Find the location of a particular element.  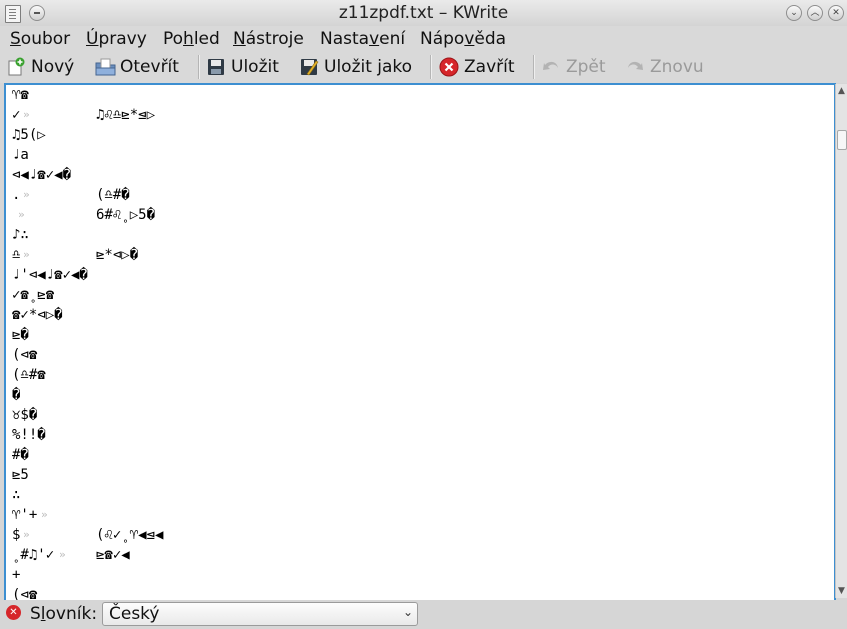

menu-napoveda: Nápověda is located at coordinates (463, 39).